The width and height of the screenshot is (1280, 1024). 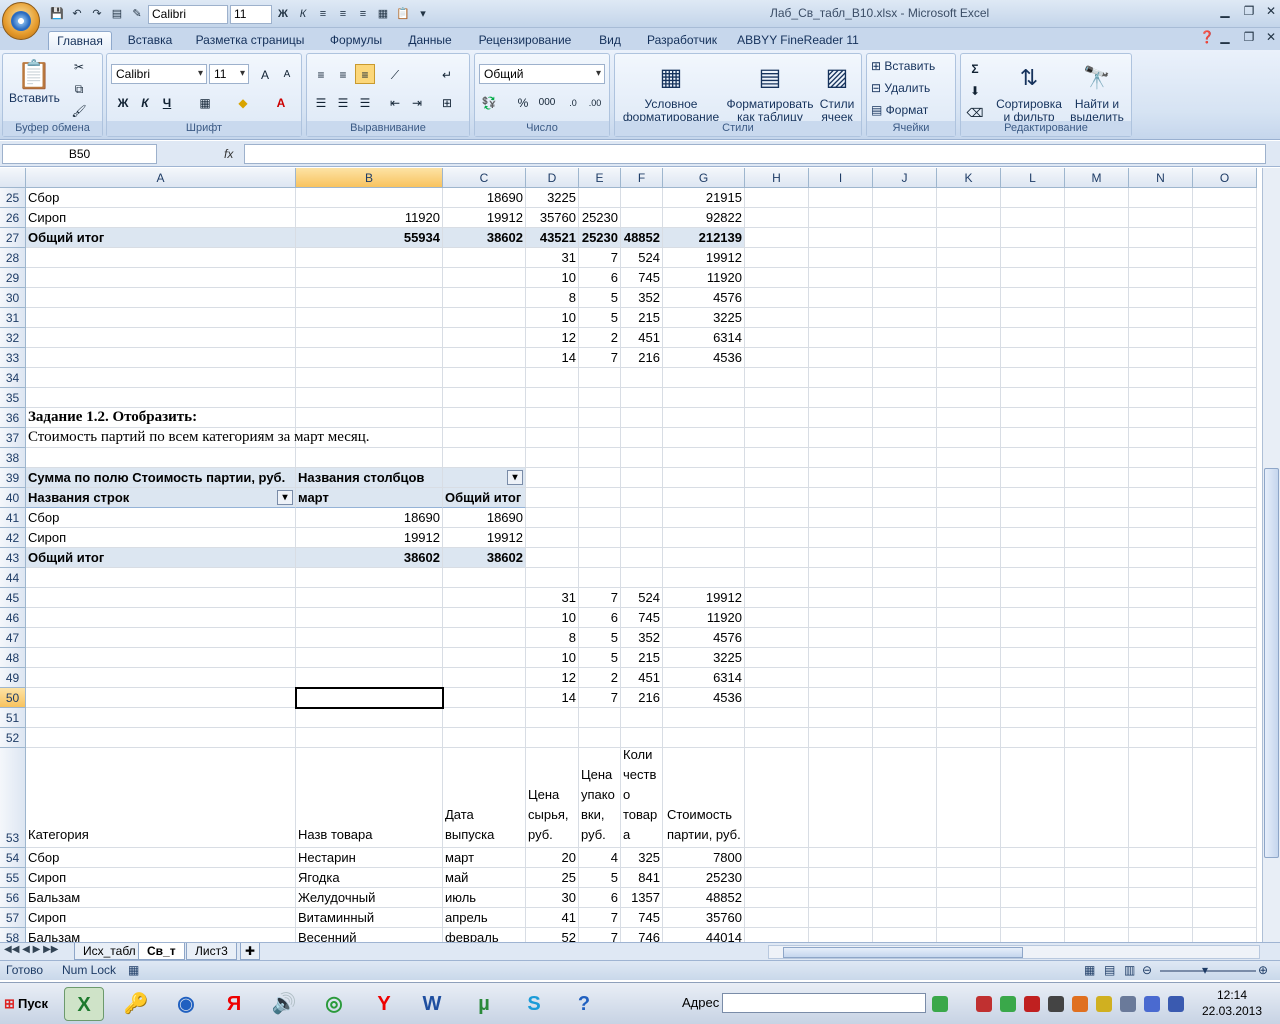 What do you see at coordinates (704, 698) in the screenshot?
I see `cell-g-50: 4536` at bounding box center [704, 698].